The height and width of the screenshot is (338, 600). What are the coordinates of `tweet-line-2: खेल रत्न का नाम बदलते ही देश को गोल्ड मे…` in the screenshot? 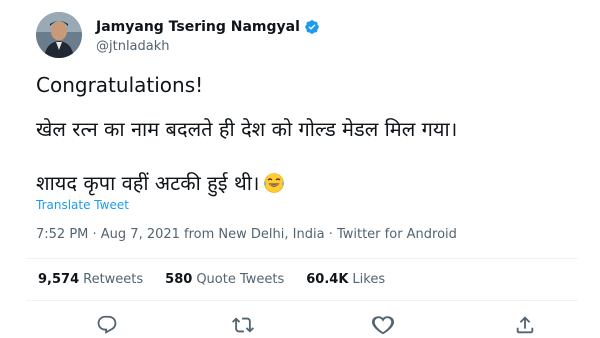 It's located at (247, 129).